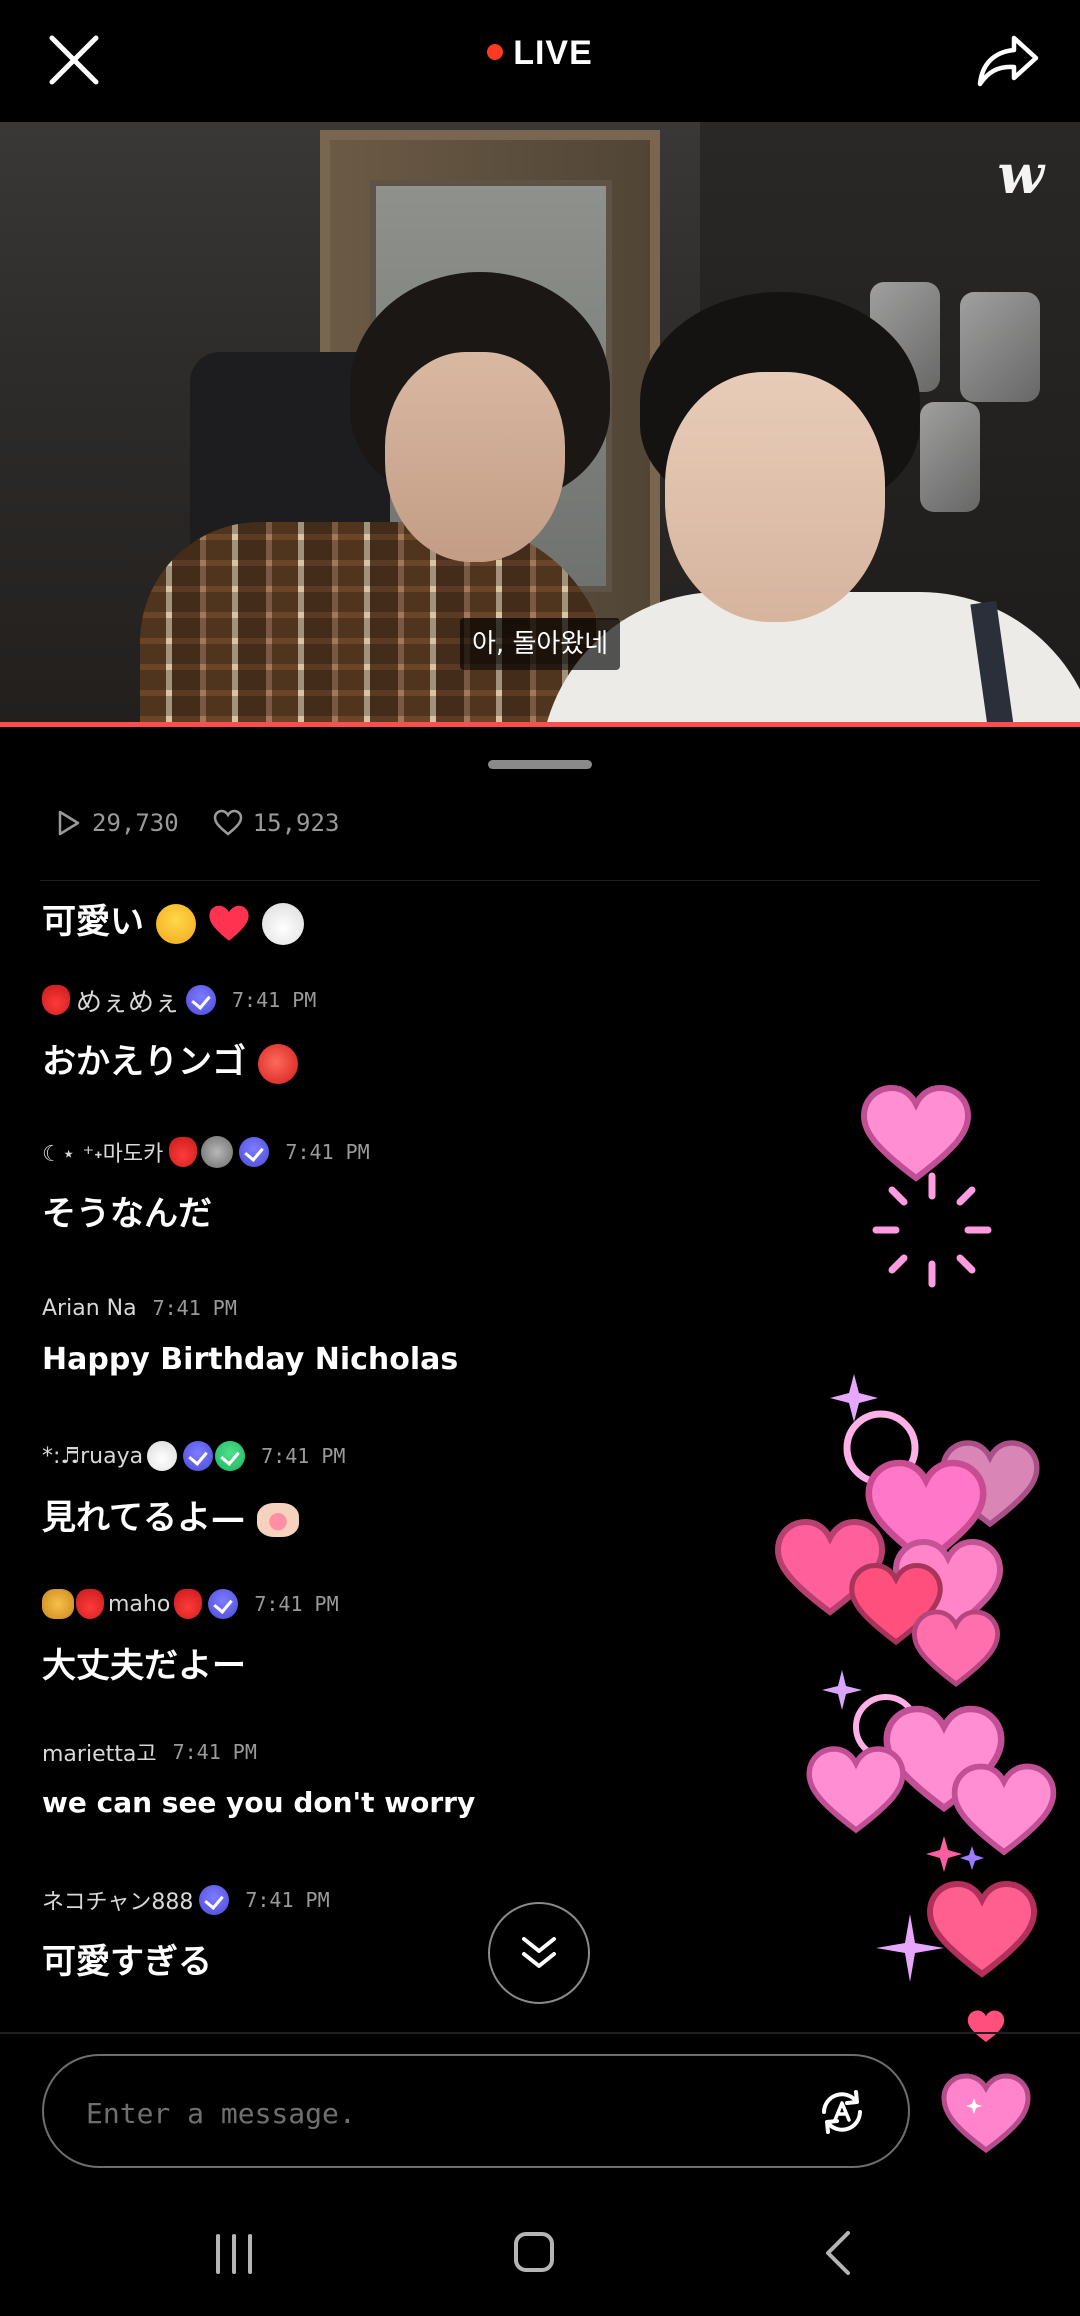 The height and width of the screenshot is (2316, 1080). I want to click on chat-message: ☾⋆ ⁺˖마도카 7:41 PM そうなんだ, so click(206, 1183).